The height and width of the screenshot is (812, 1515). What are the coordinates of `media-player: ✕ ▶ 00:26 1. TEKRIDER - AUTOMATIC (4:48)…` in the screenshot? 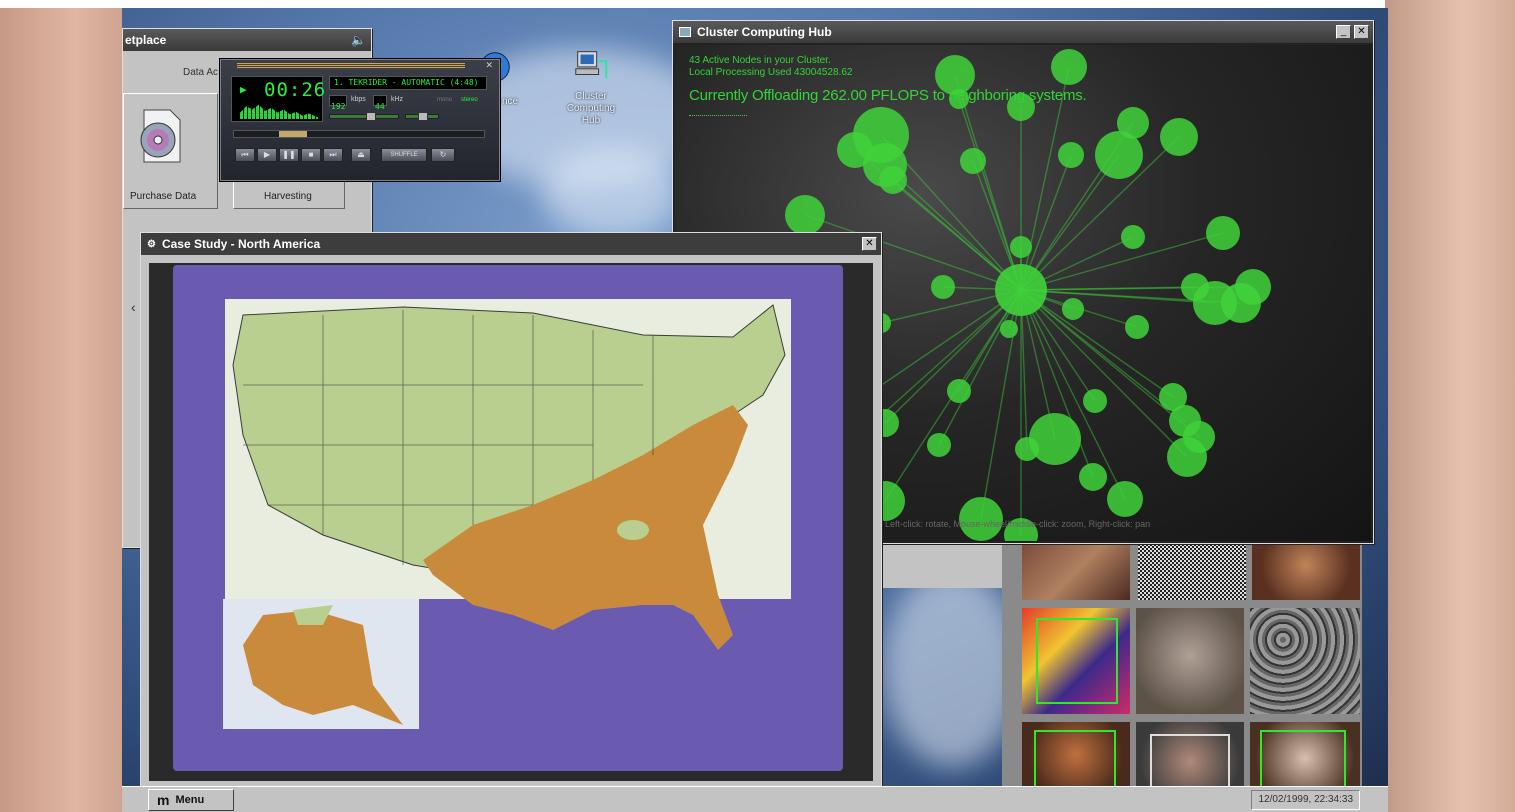 It's located at (360, 120).